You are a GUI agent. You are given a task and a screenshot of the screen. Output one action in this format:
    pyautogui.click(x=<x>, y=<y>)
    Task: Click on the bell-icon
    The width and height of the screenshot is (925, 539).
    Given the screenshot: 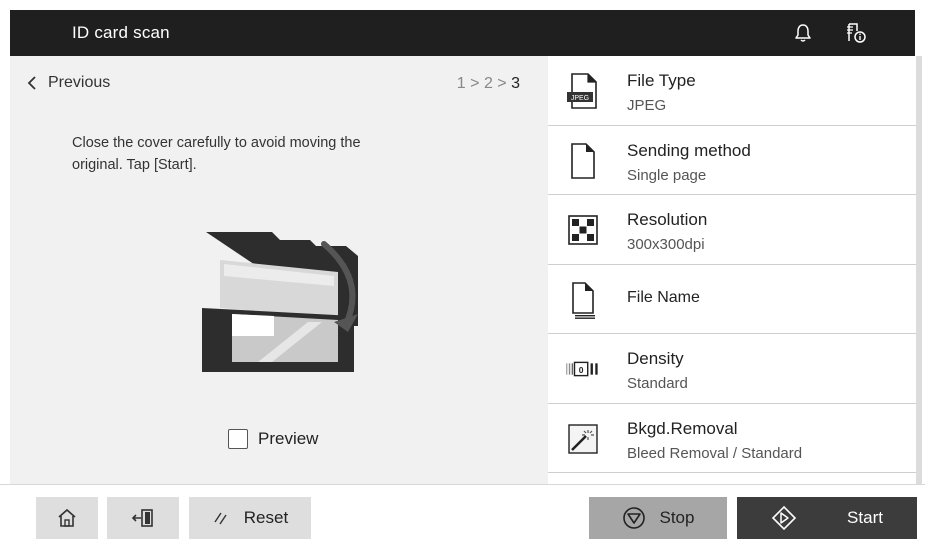 What is the action you would take?
    pyautogui.click(x=803, y=33)
    